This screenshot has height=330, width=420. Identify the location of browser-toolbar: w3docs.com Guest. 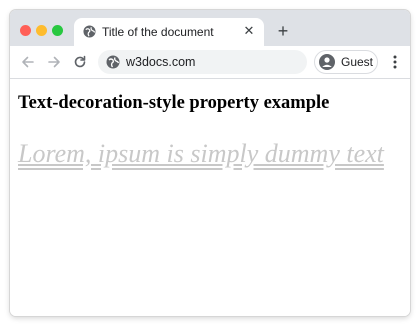
(210, 62).